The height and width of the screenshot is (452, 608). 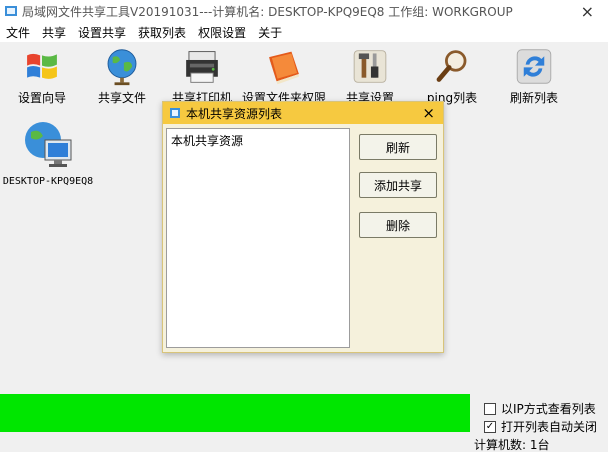 I want to click on tool-label: 刷新列表, so click(x=533, y=98).